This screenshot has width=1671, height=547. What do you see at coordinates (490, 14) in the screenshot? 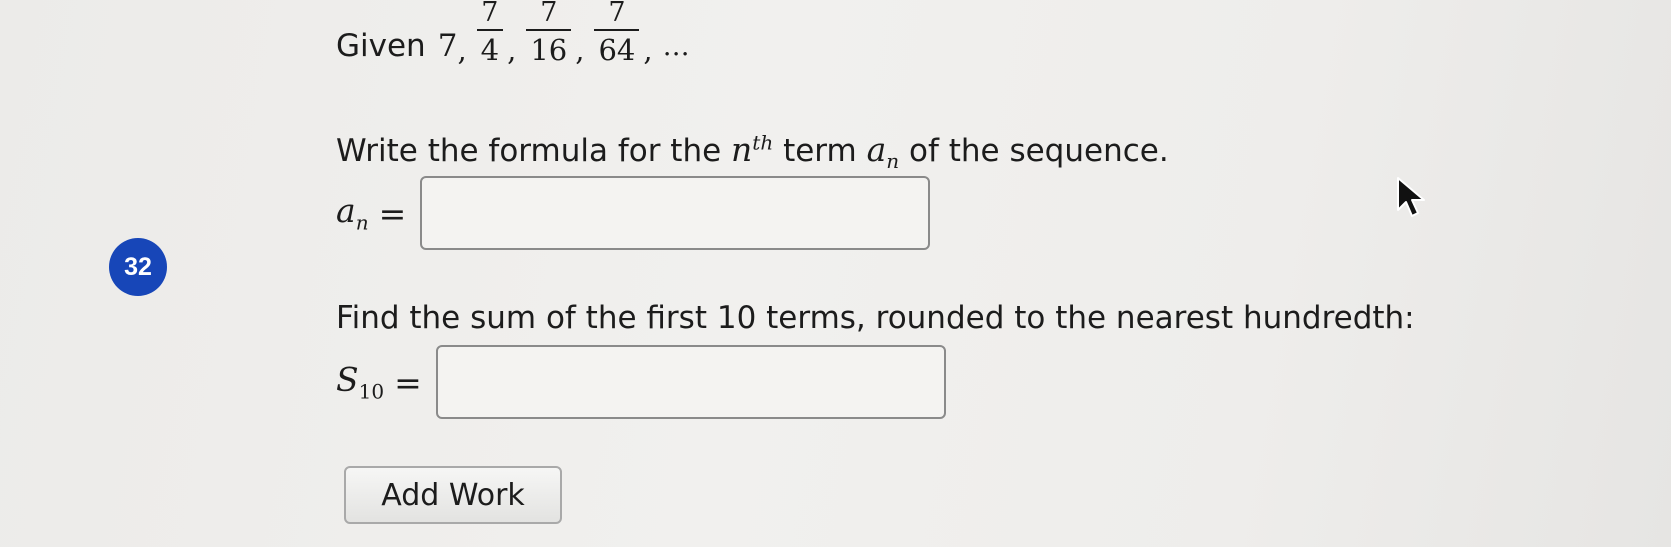
I see `term-2-numerator: 7` at bounding box center [490, 14].